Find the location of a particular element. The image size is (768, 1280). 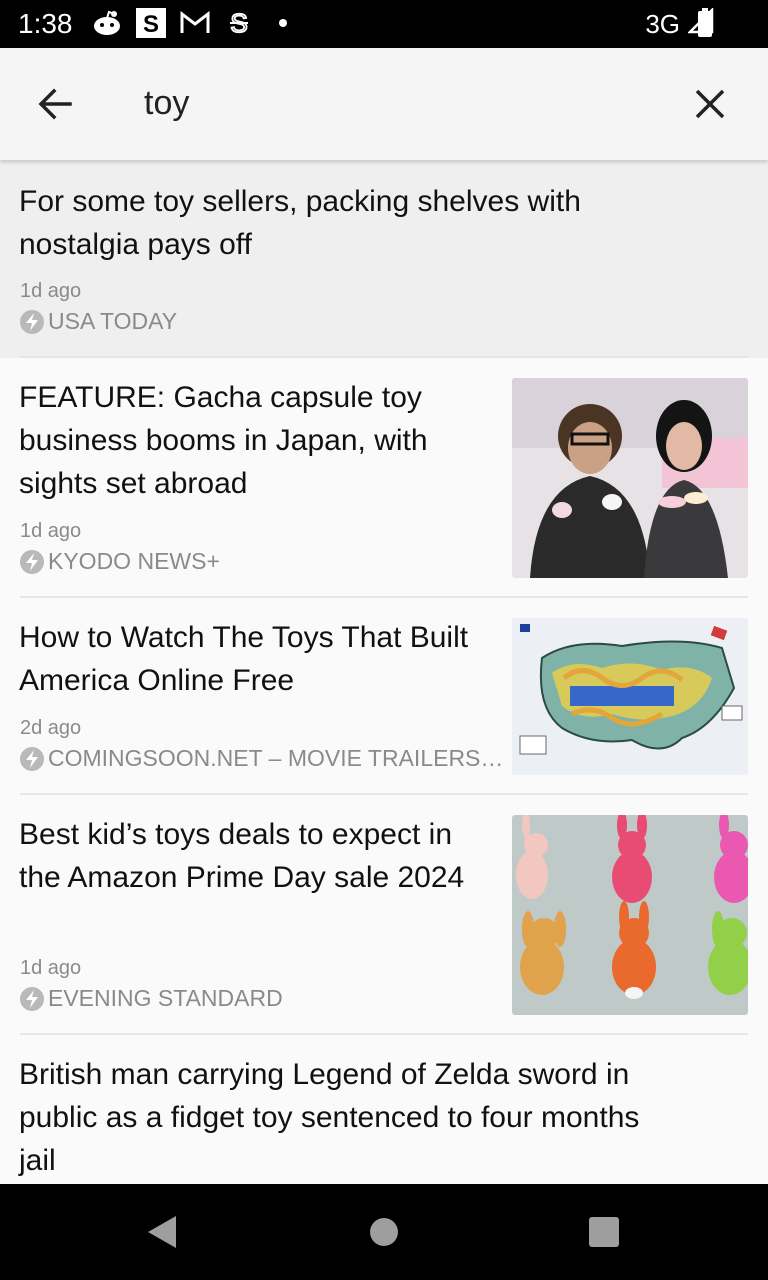

nav-recents-icon is located at coordinates (604, 1234).